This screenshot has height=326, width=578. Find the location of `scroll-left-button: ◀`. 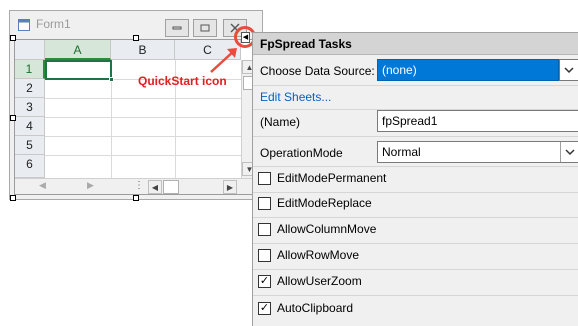

scroll-left-button: ◀ is located at coordinates (155, 187).